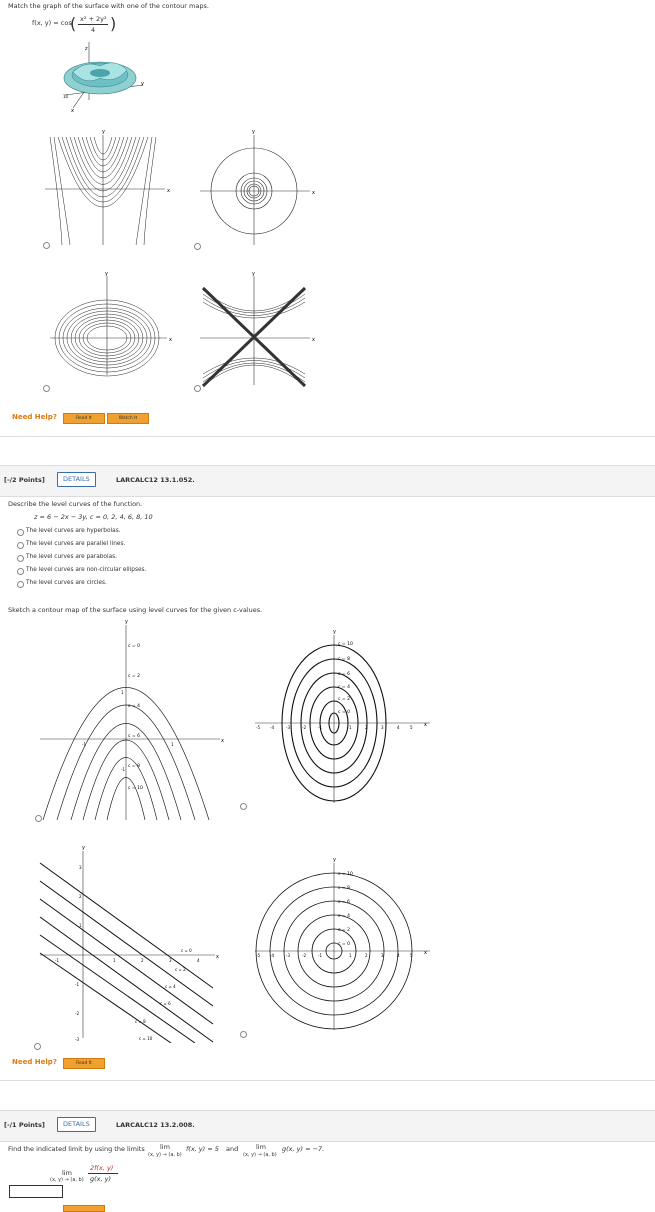 Image resolution: width=655 pixels, height=1212 pixels. I want to click on q1-function-fraction: ( x² + 2y² 4 ), so click(93, 24).